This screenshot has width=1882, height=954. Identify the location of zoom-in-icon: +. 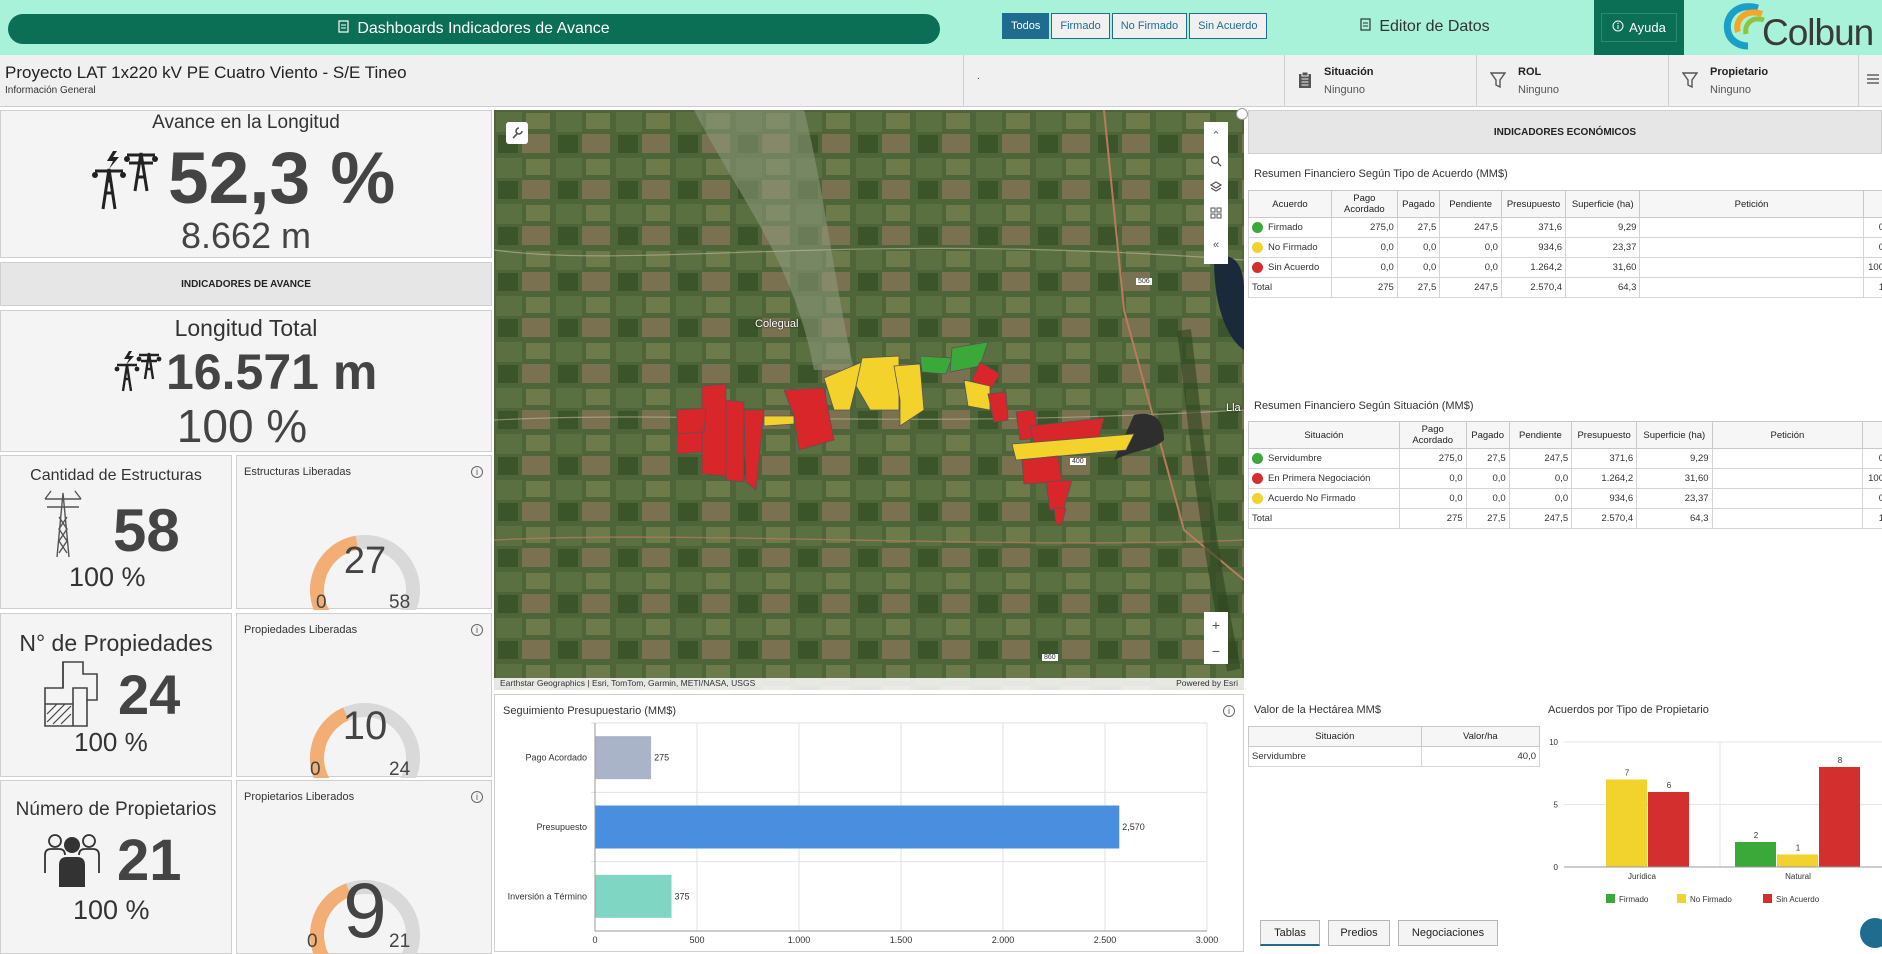
(1216, 625).